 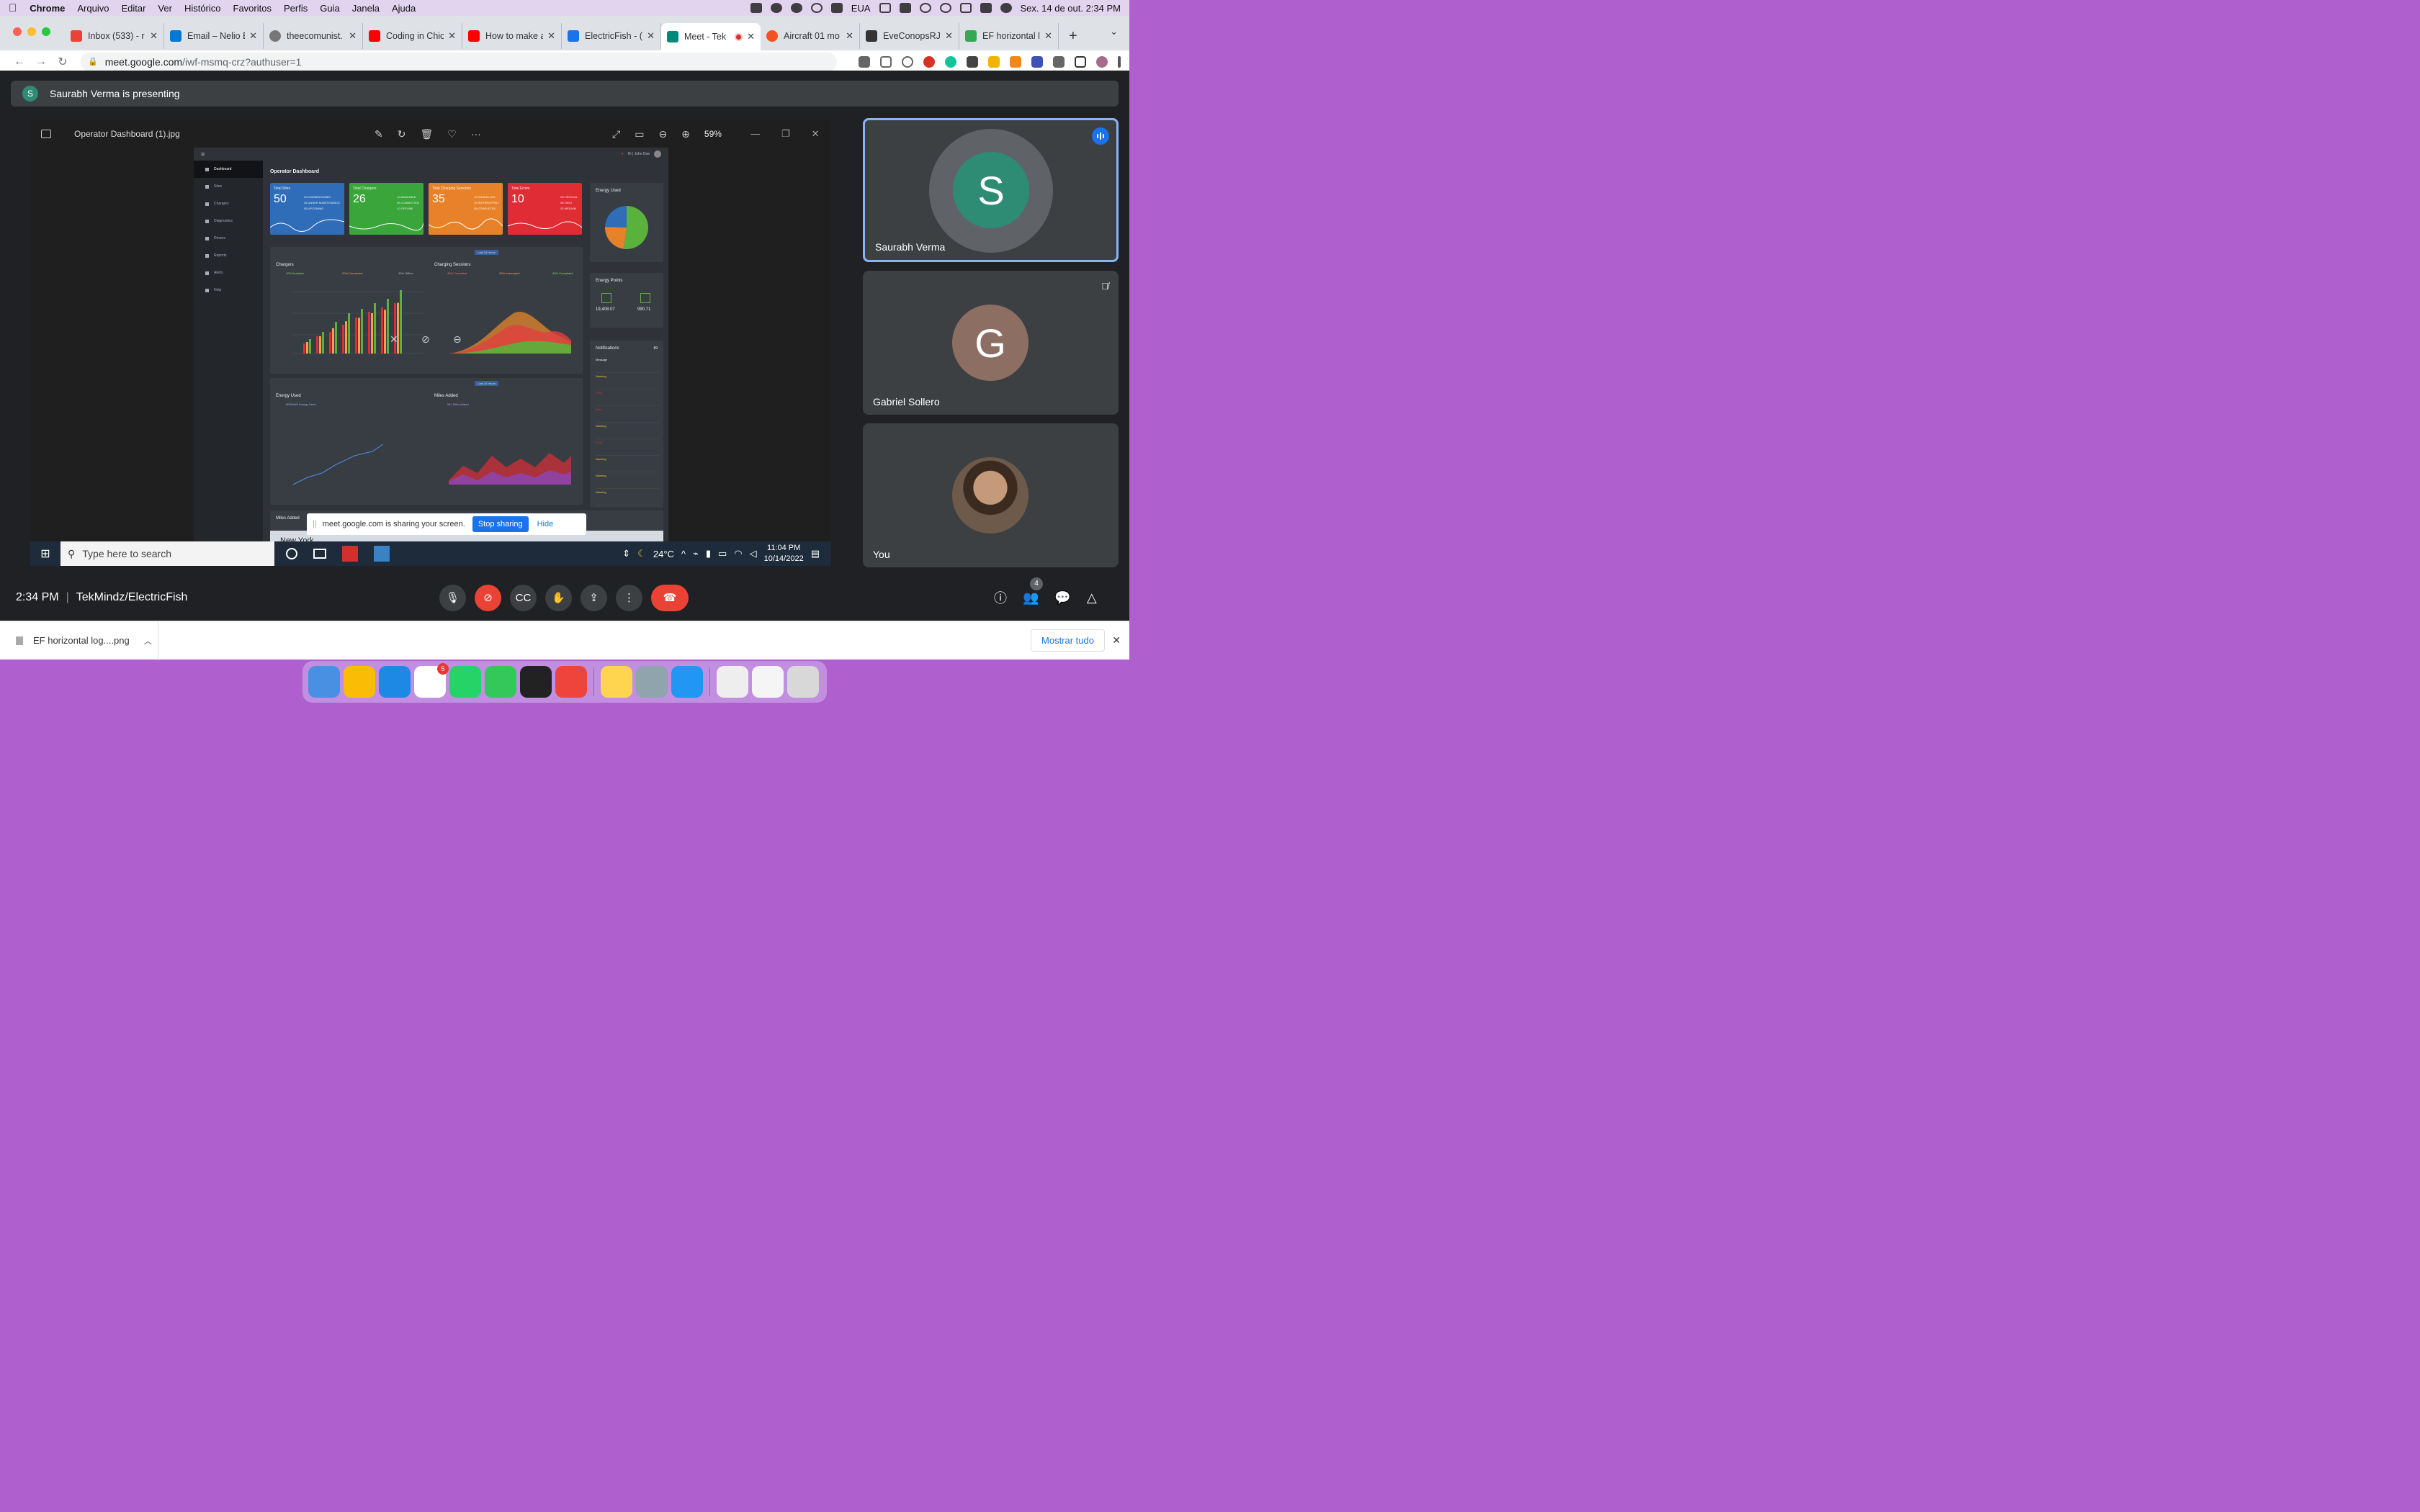 I want to click on reload-icon: ↻, so click(x=62, y=62).